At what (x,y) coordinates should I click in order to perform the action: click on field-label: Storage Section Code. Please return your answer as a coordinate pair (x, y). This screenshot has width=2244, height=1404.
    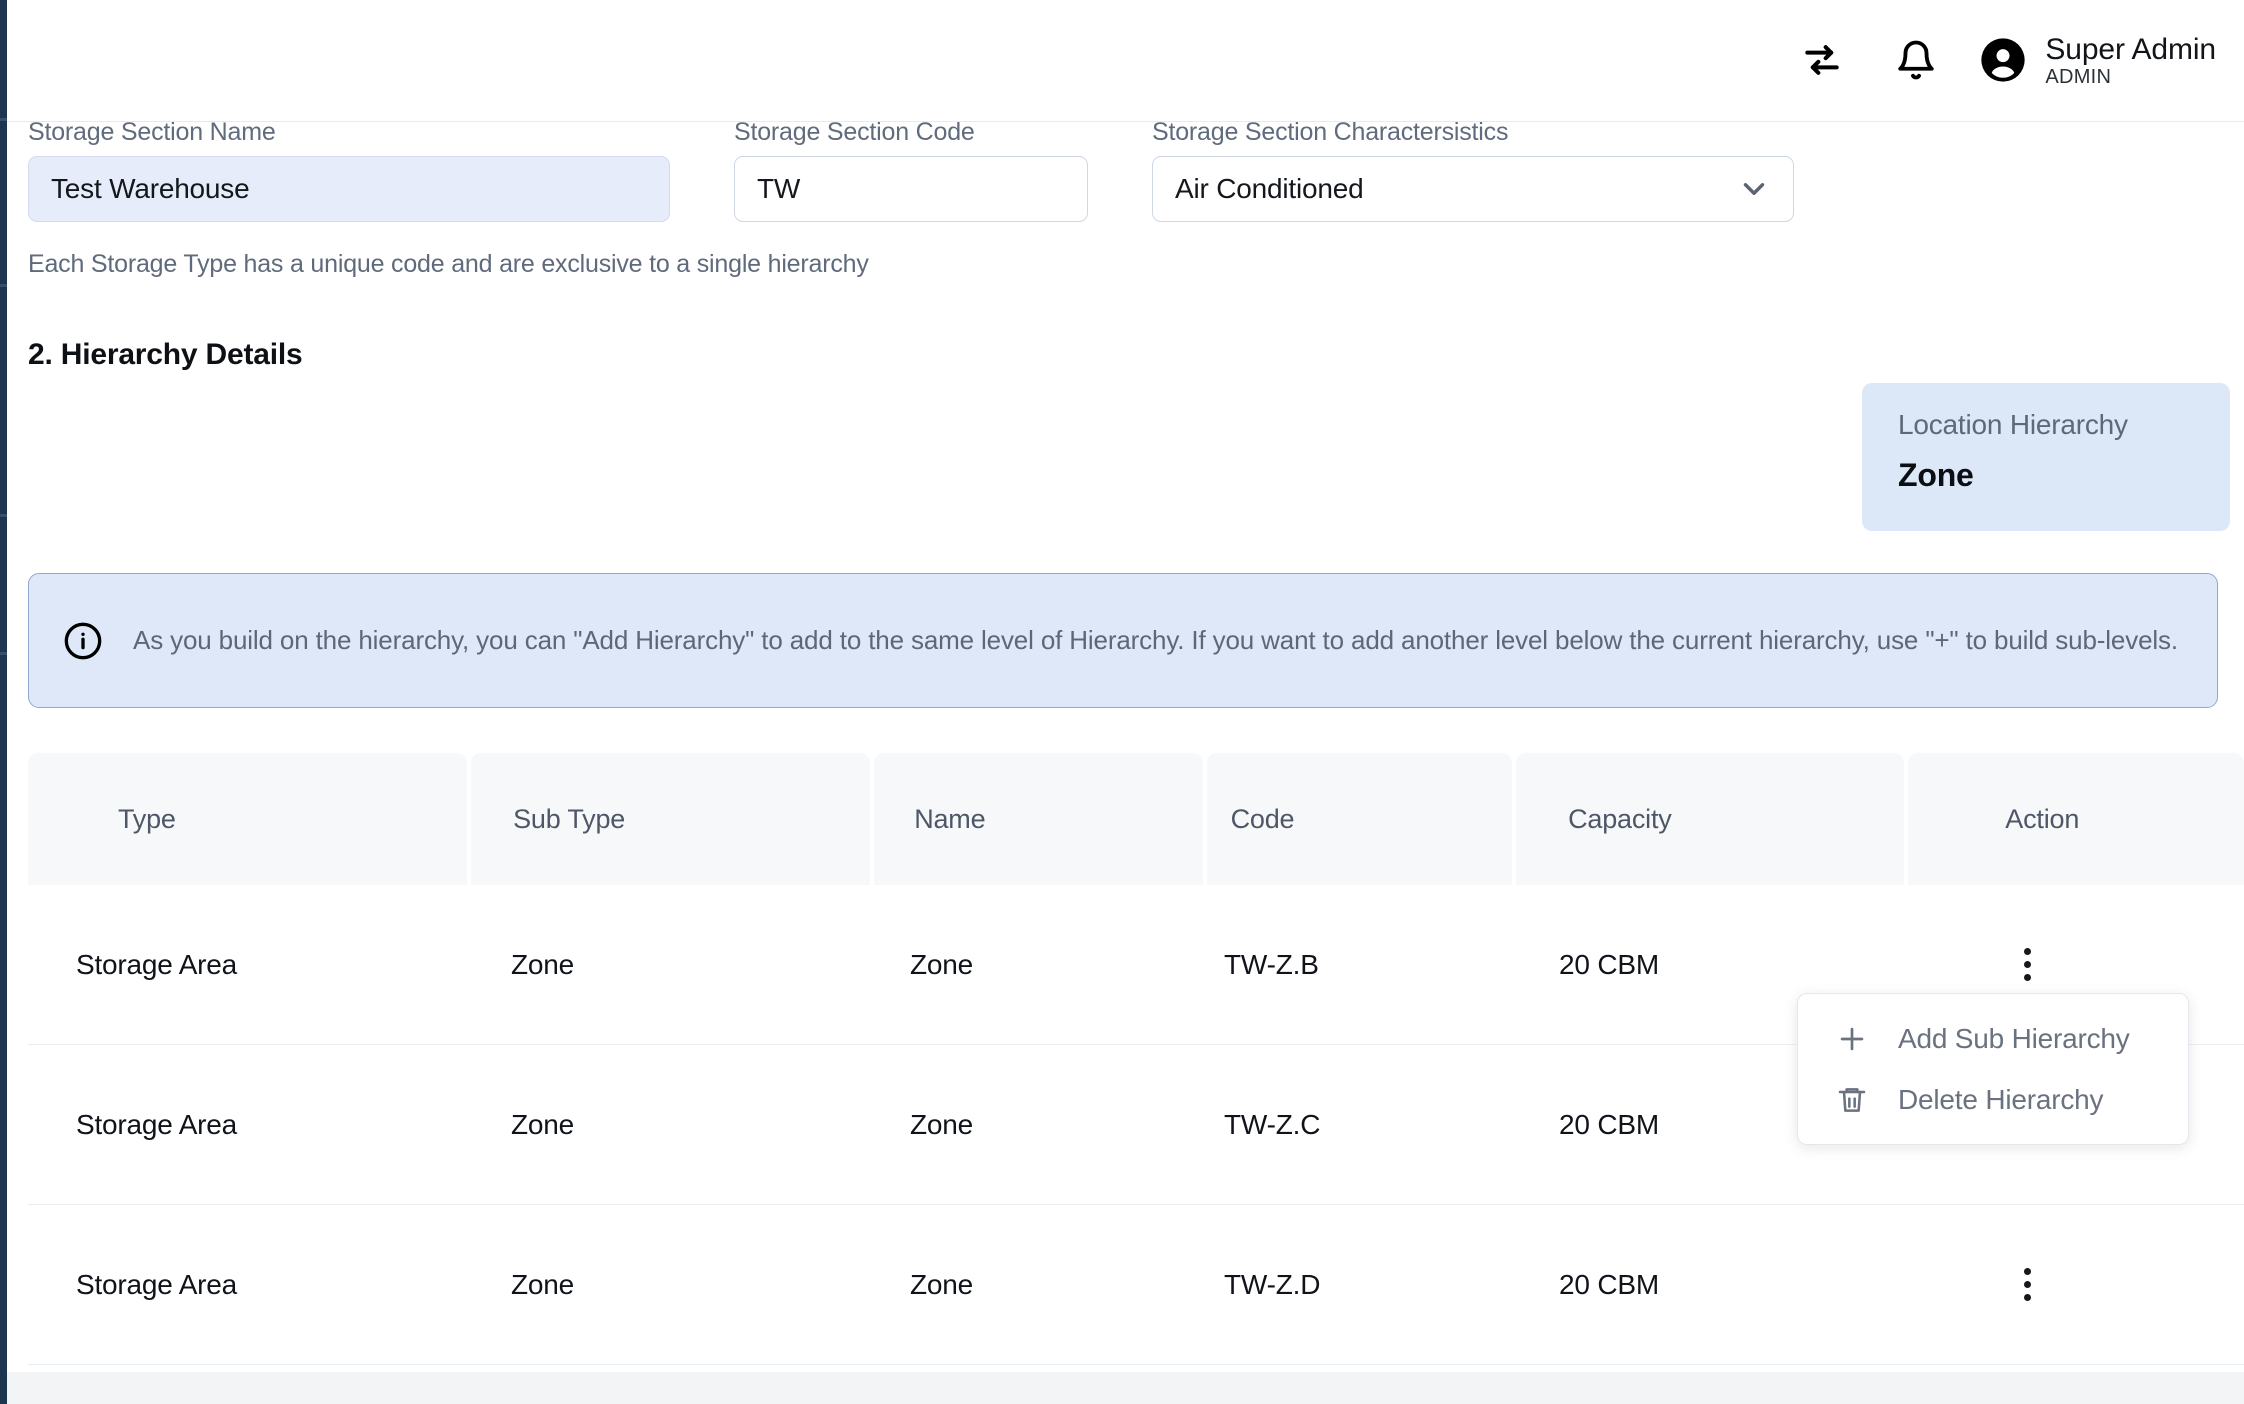
    Looking at the image, I should click on (854, 132).